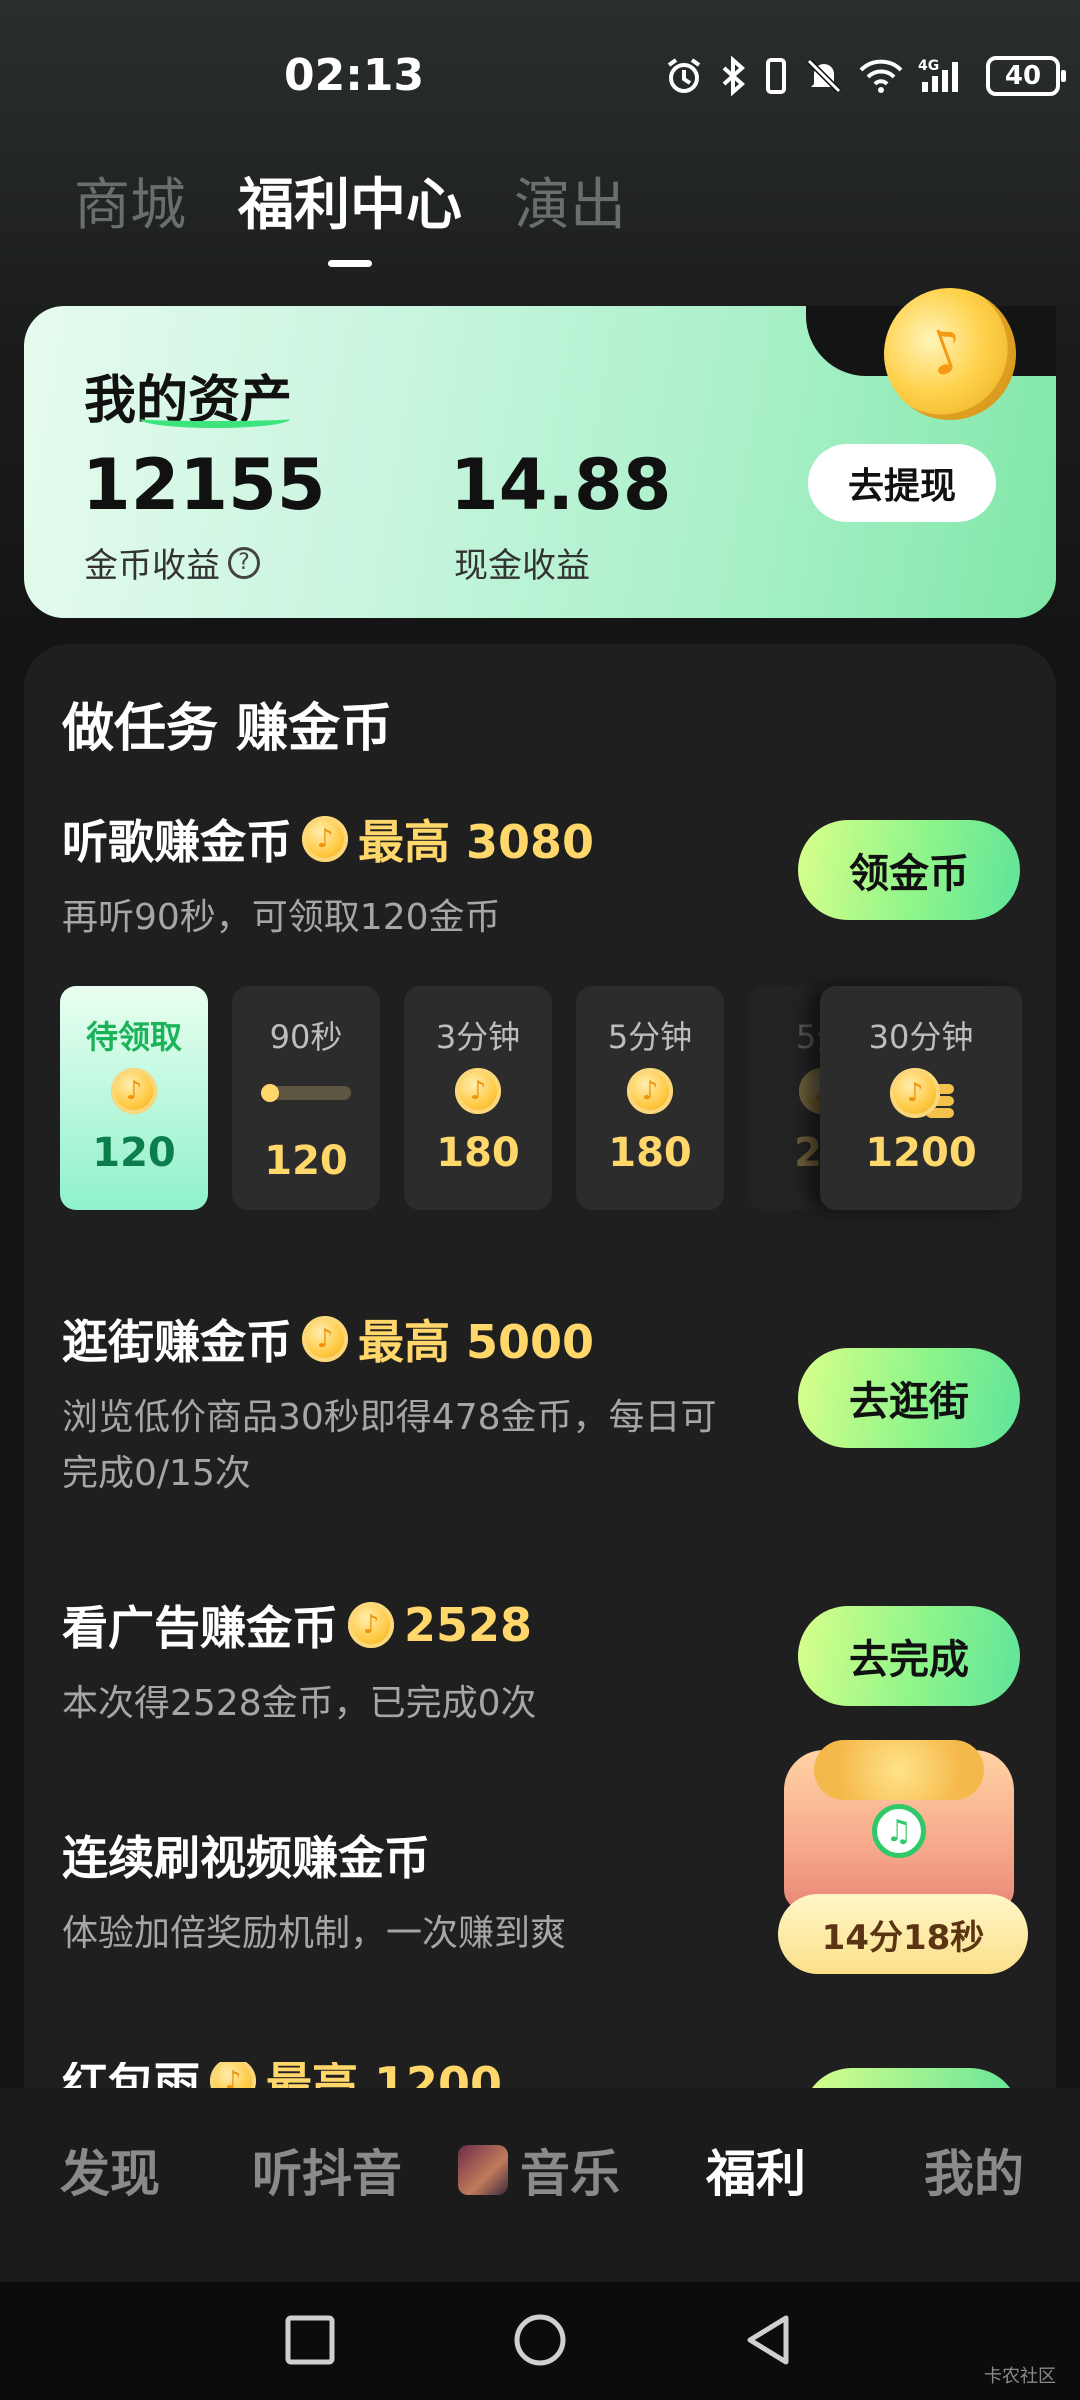 This screenshot has width=1080, height=2400. What do you see at coordinates (476, 842) in the screenshot?
I see `task-max-reward: 最高 3080` at bounding box center [476, 842].